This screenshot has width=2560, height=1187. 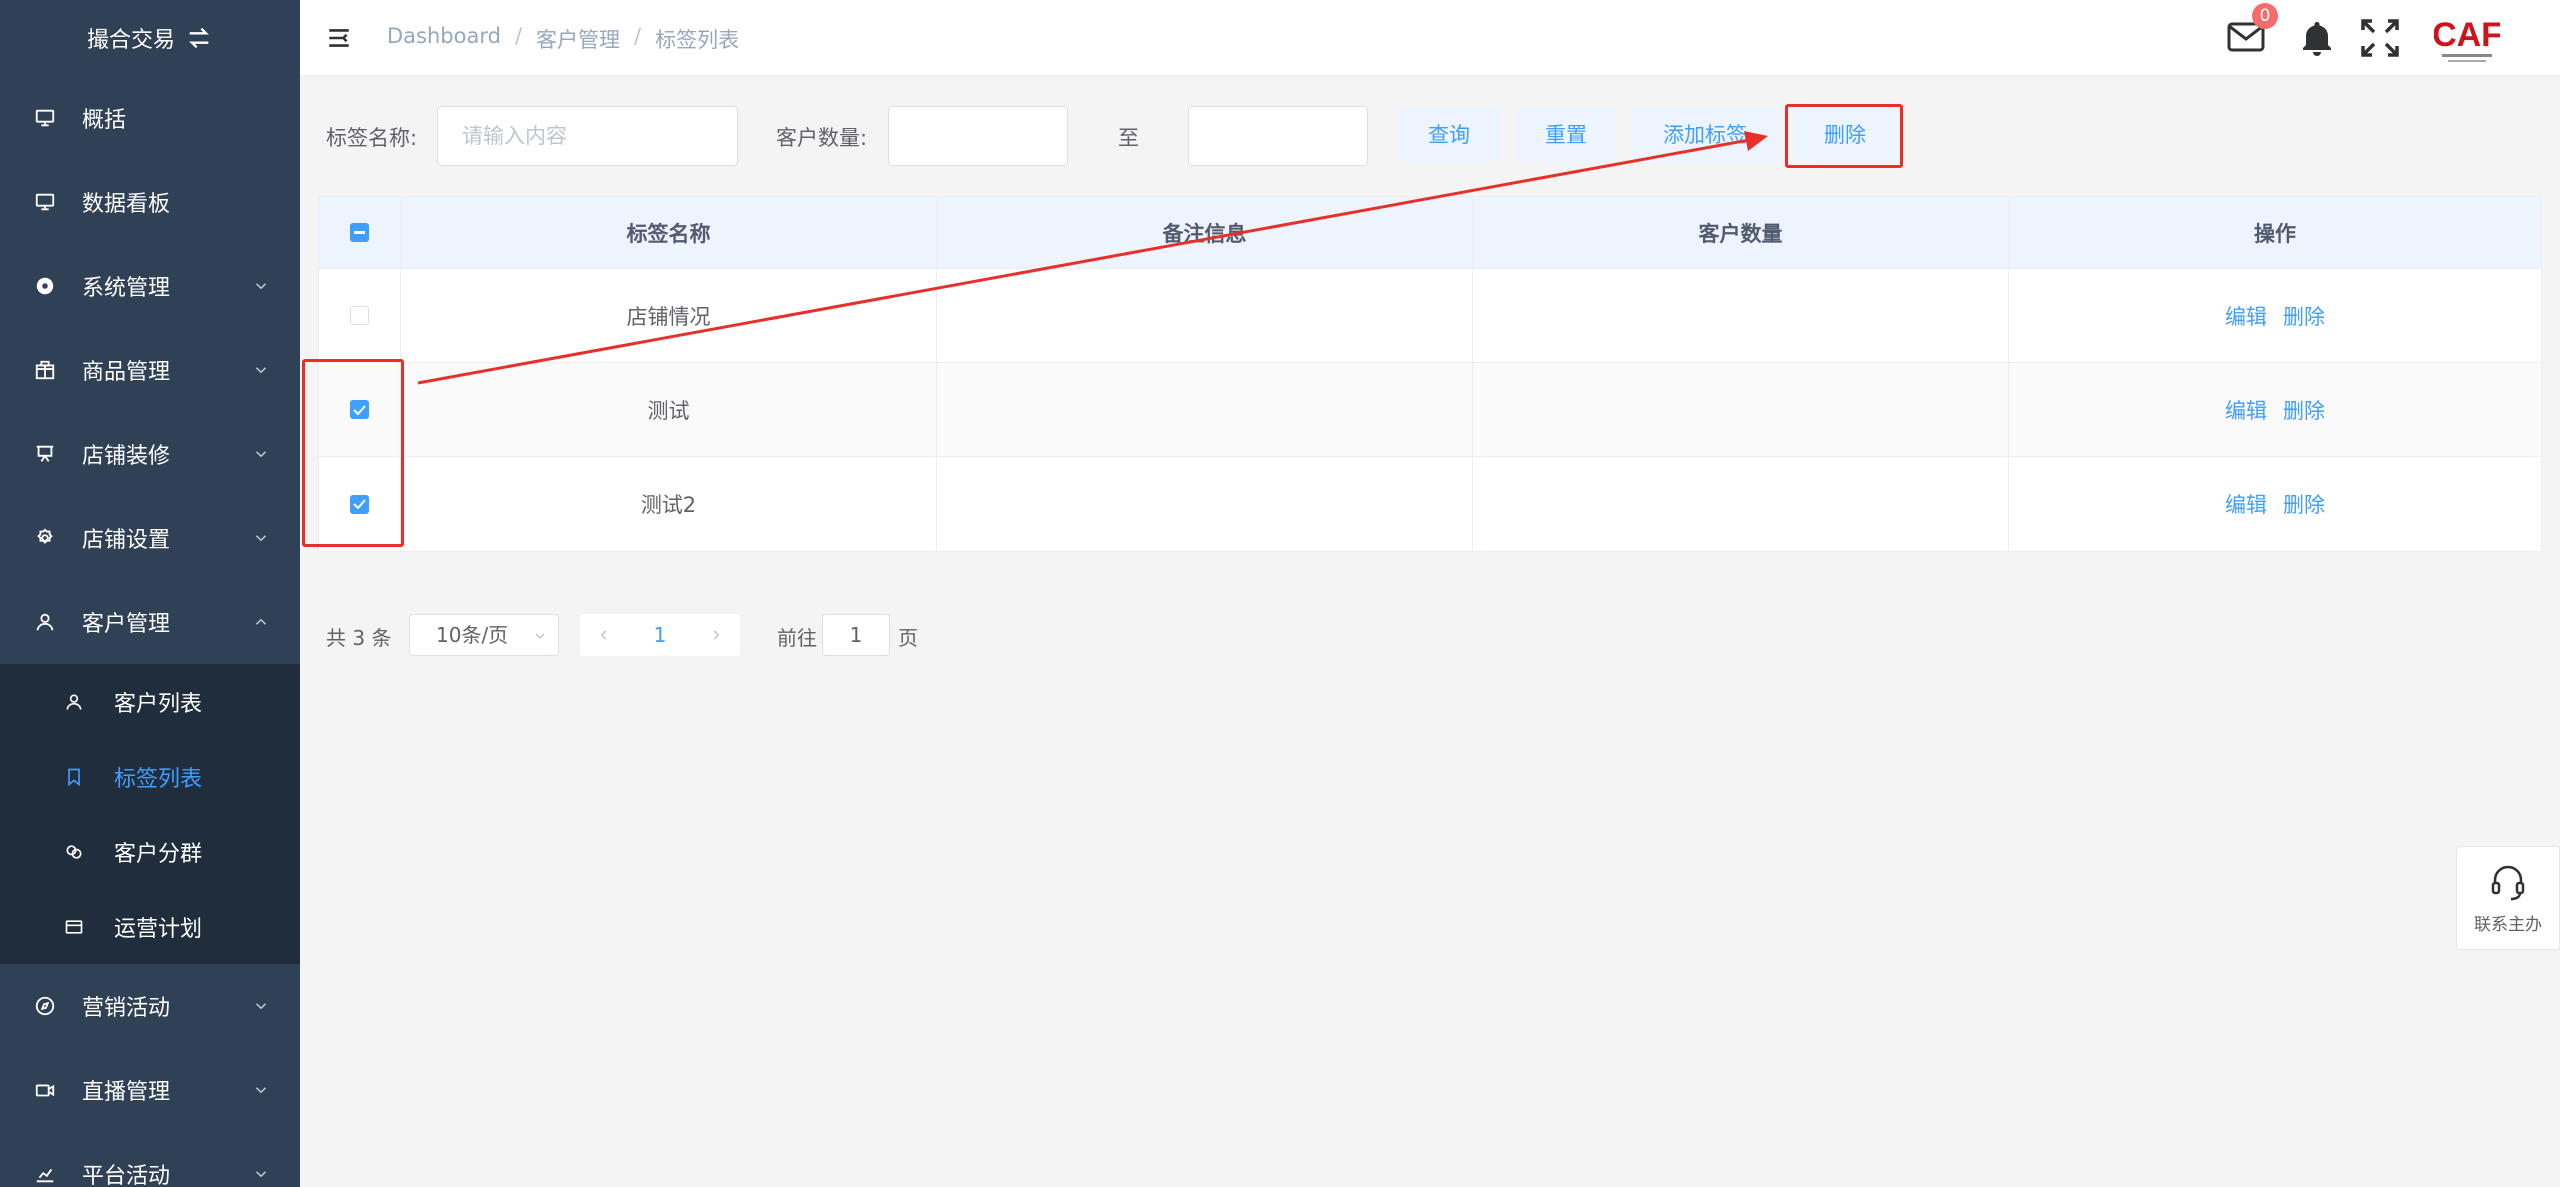 I want to click on svg-text: CAF, so click(x=2467, y=35).